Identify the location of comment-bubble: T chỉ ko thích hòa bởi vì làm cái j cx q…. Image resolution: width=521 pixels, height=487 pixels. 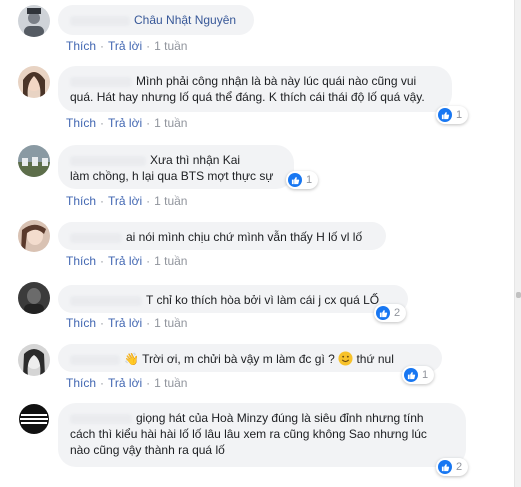
(233, 299).